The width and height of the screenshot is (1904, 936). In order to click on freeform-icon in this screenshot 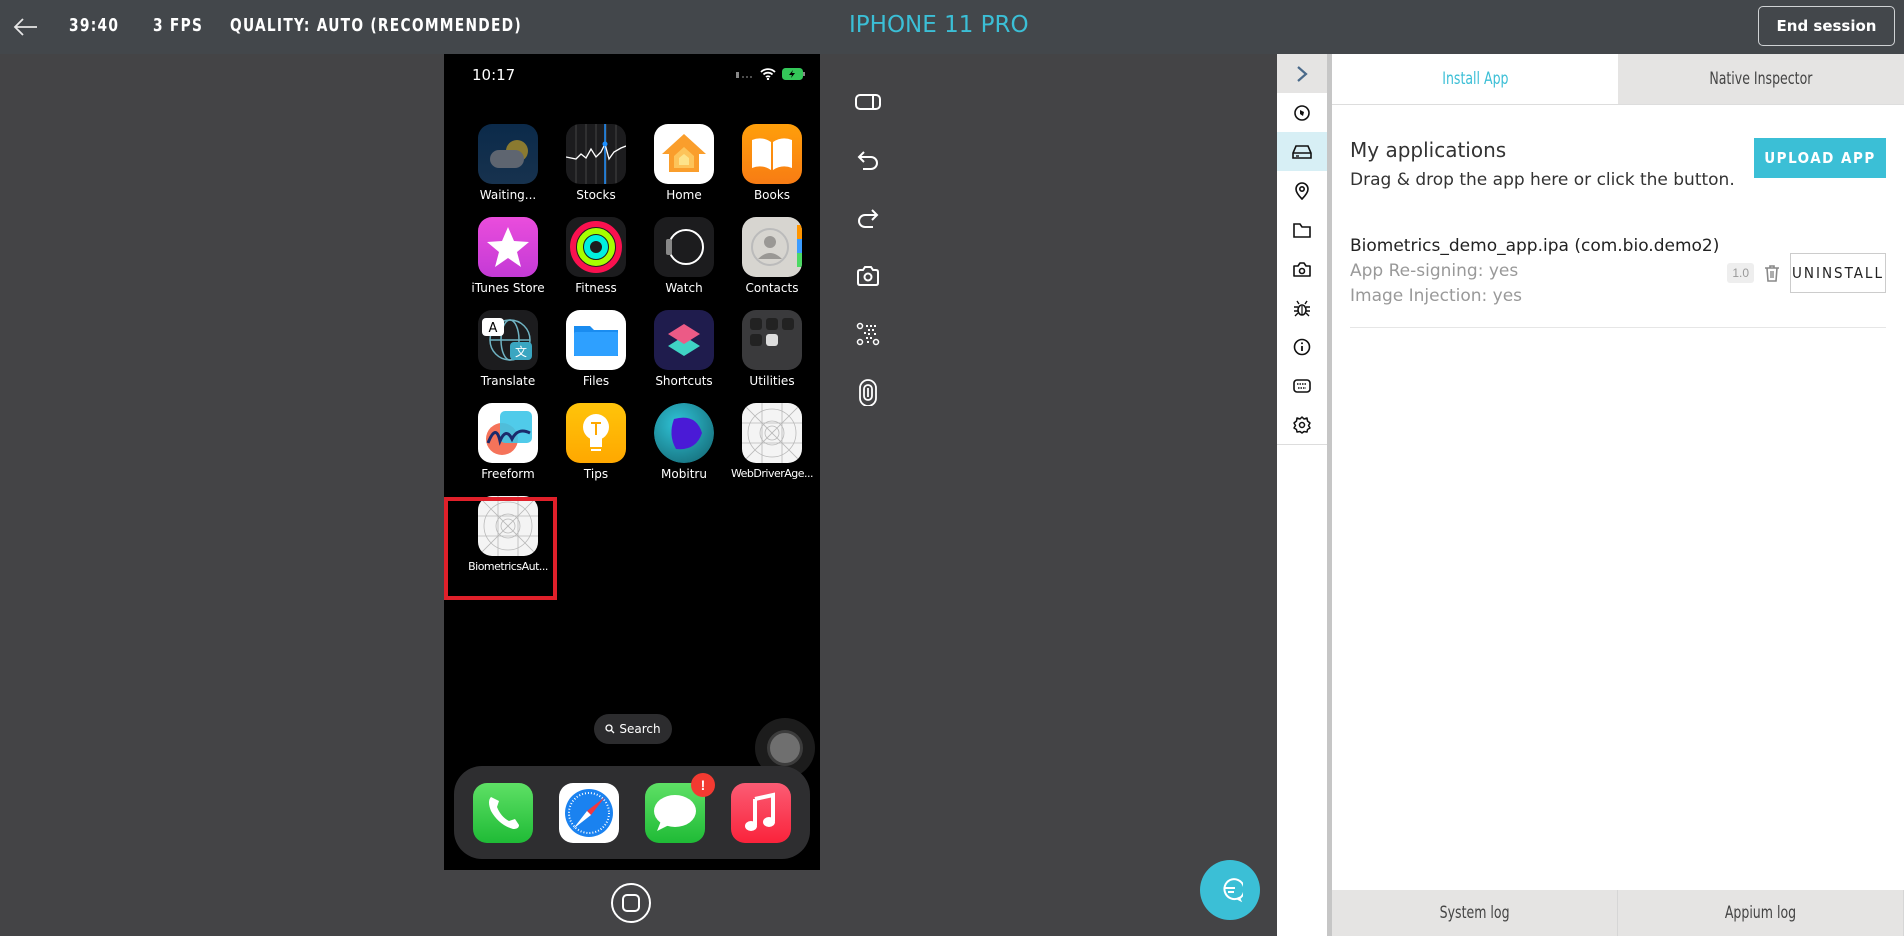, I will do `click(508, 433)`.